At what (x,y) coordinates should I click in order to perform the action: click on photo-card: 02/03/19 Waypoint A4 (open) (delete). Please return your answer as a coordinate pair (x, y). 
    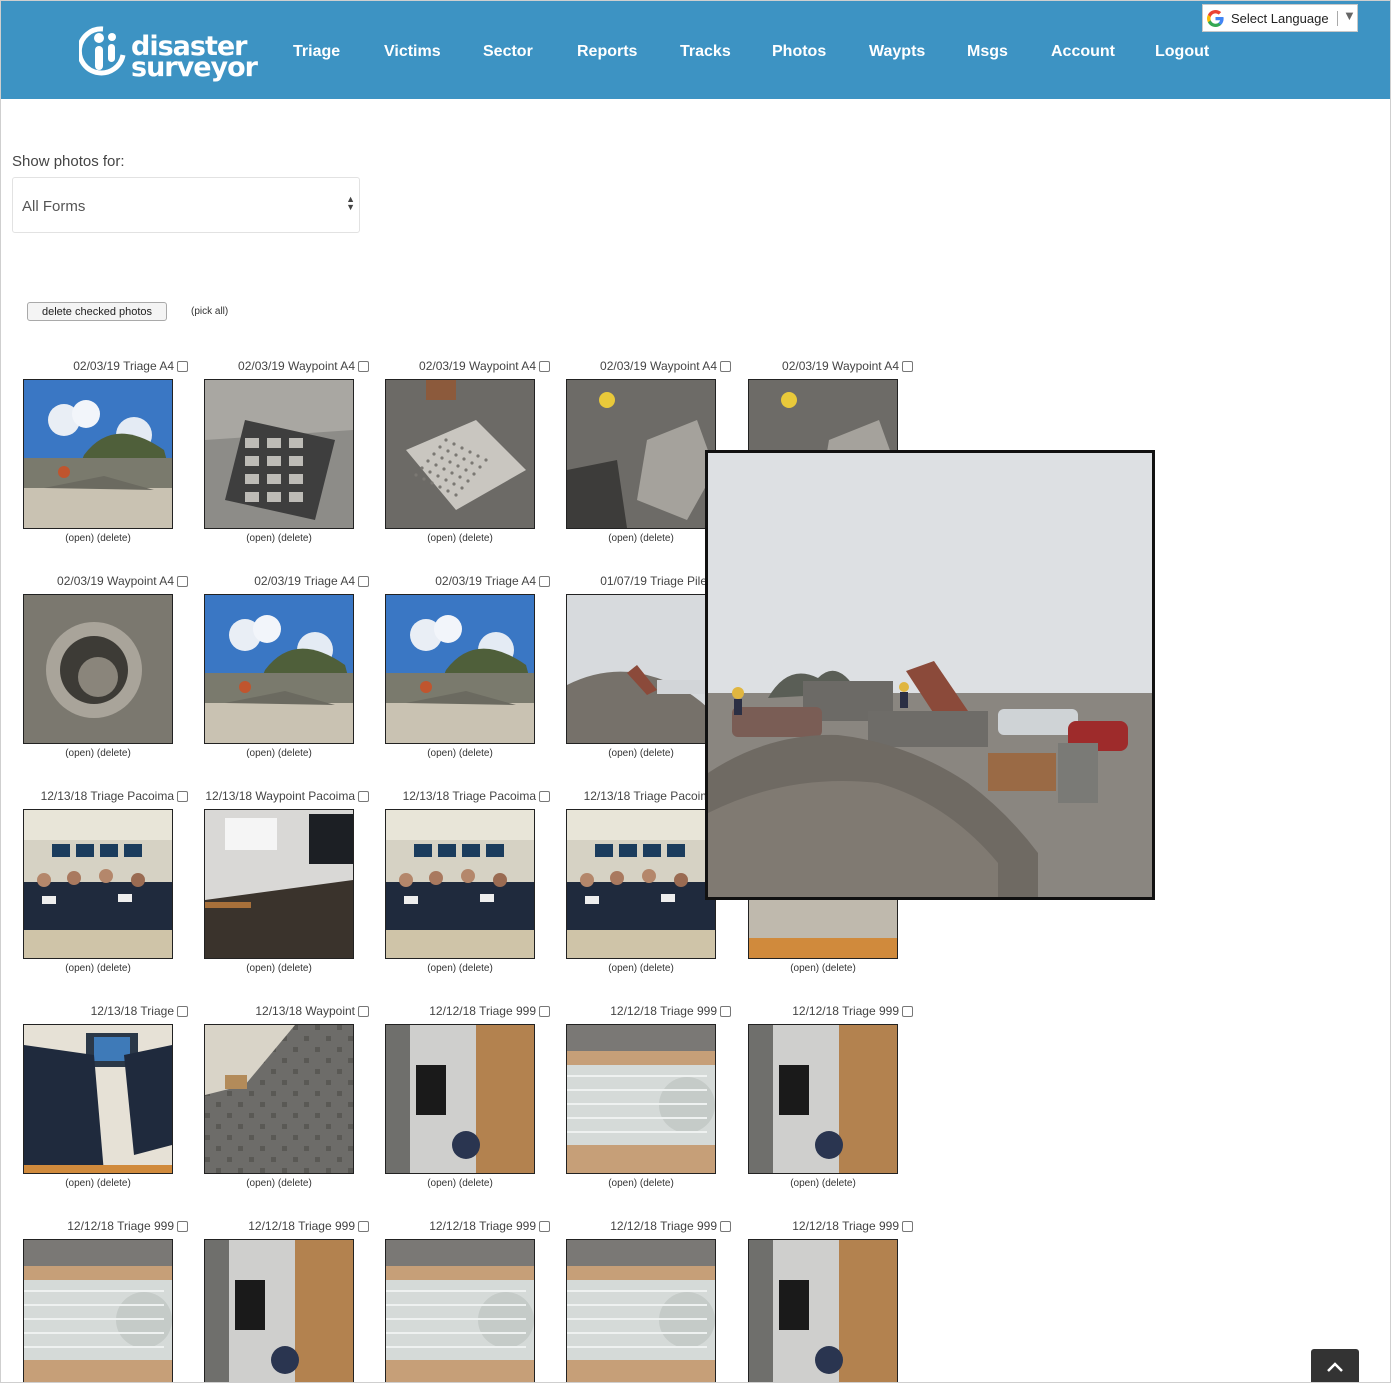
    Looking at the image, I should click on (463, 464).